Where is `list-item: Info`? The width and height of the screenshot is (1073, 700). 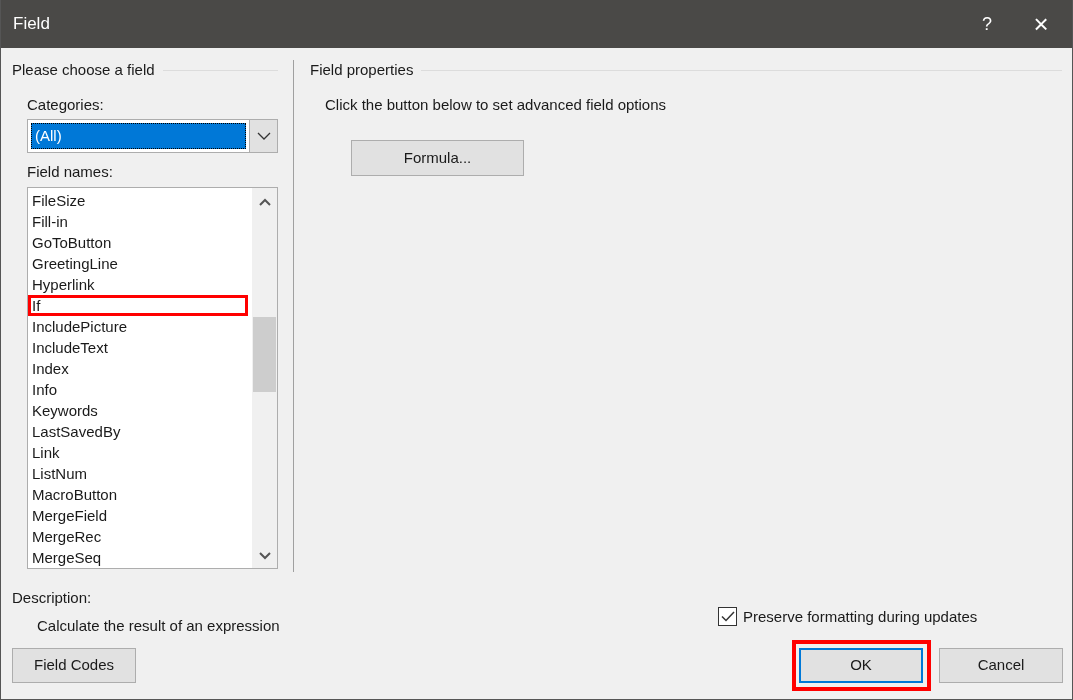 list-item: Info is located at coordinates (140, 389).